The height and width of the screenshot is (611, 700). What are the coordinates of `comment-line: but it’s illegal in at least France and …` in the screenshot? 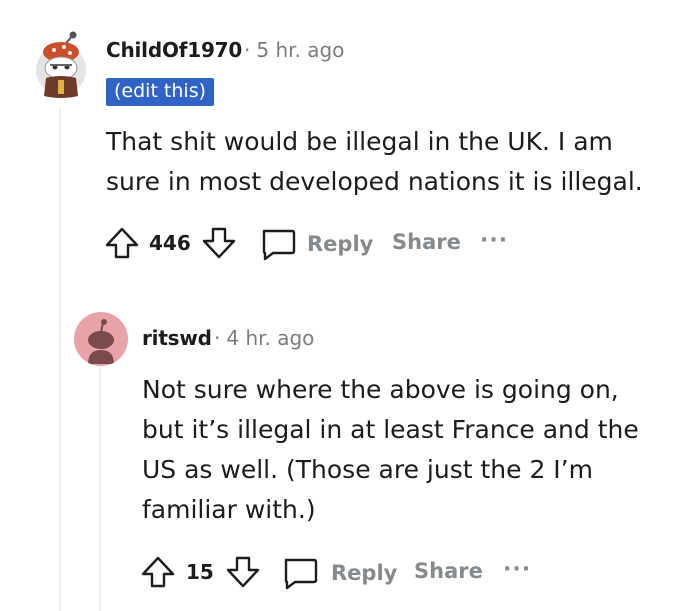 It's located at (390, 429).